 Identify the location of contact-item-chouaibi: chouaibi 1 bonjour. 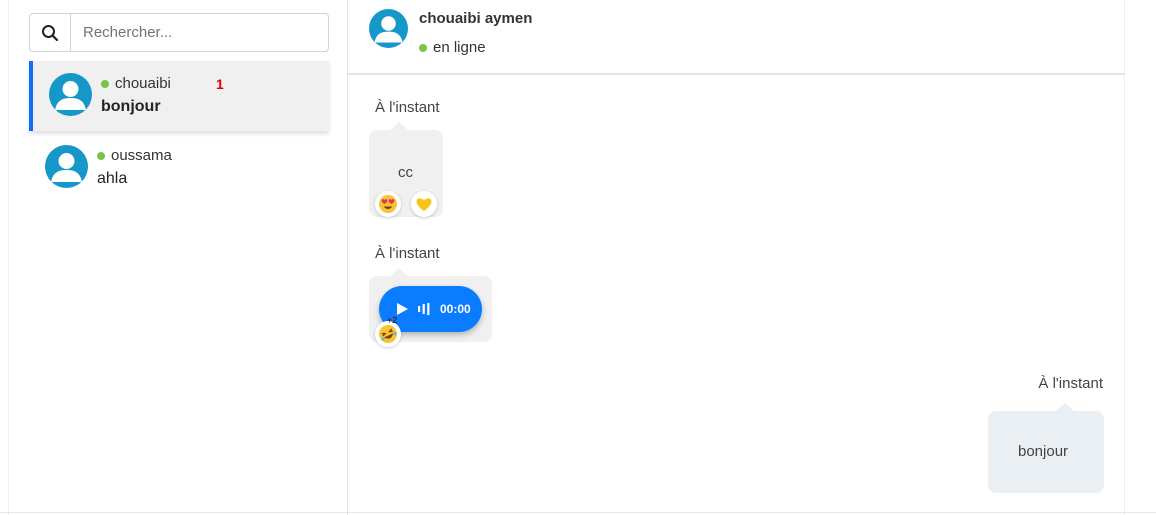
(179, 96).